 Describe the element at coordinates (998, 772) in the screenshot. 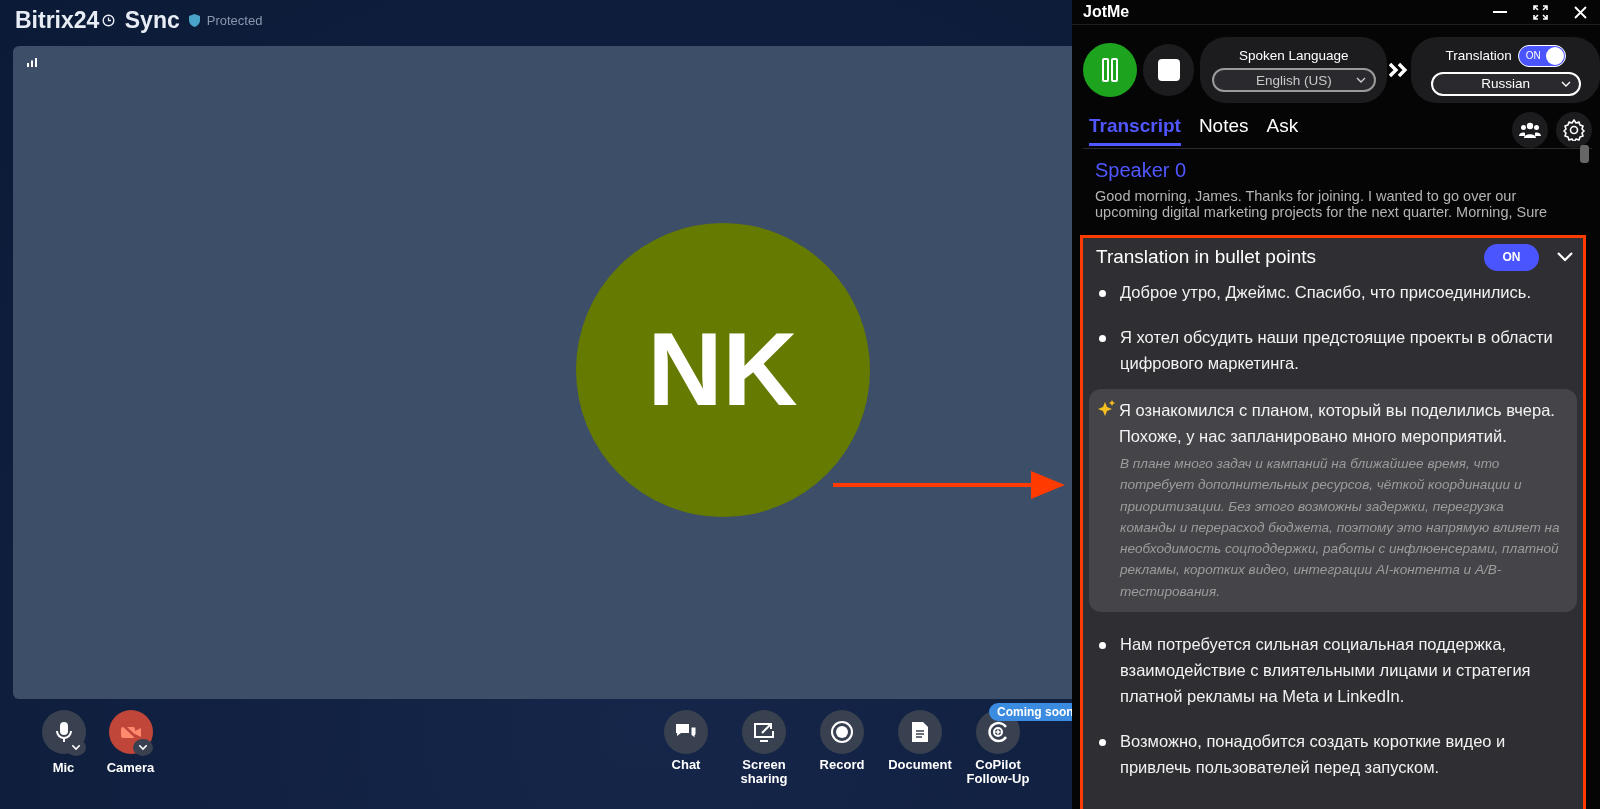

I see `button-label: CoPilot Follow-Up` at that location.